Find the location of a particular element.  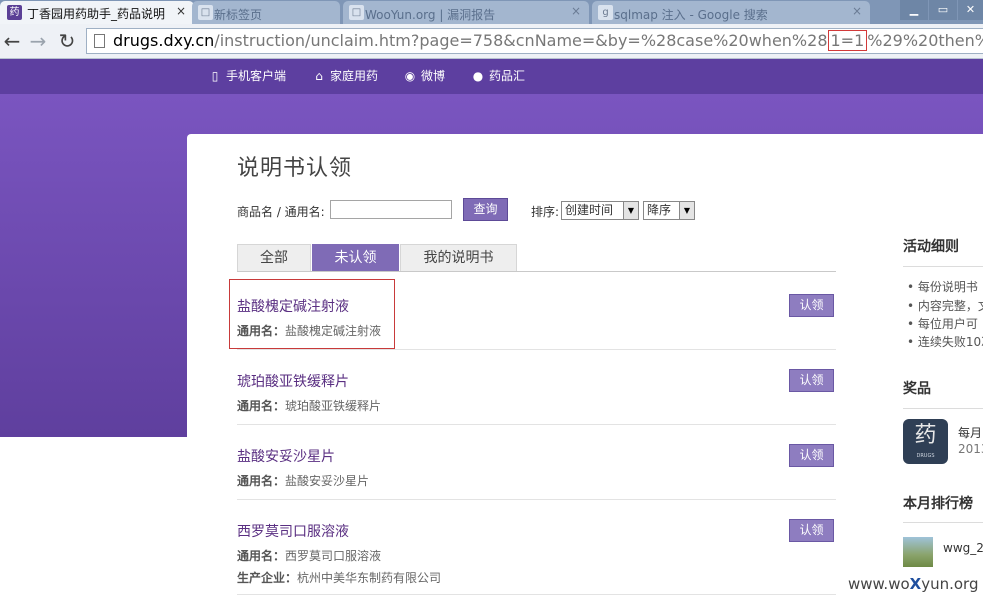

sort-order-select: 降序 ▼ is located at coordinates (669, 210).